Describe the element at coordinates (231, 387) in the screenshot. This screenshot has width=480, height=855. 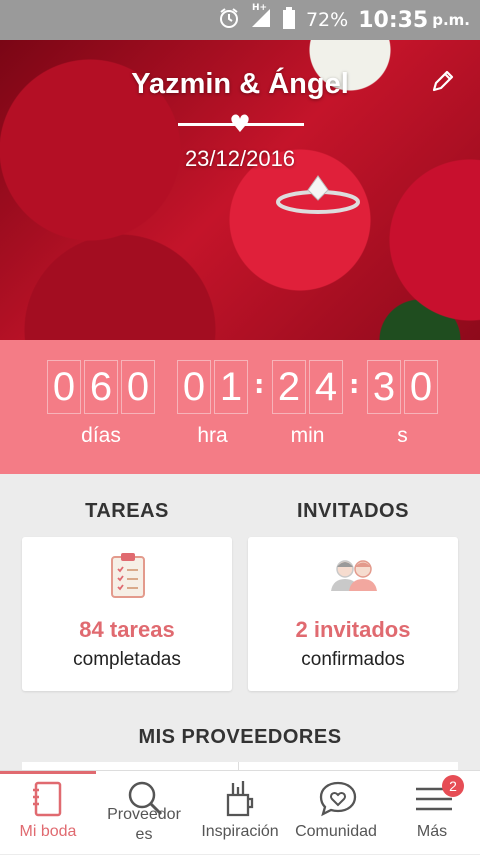
I see `countdown-digit: 1` at that location.